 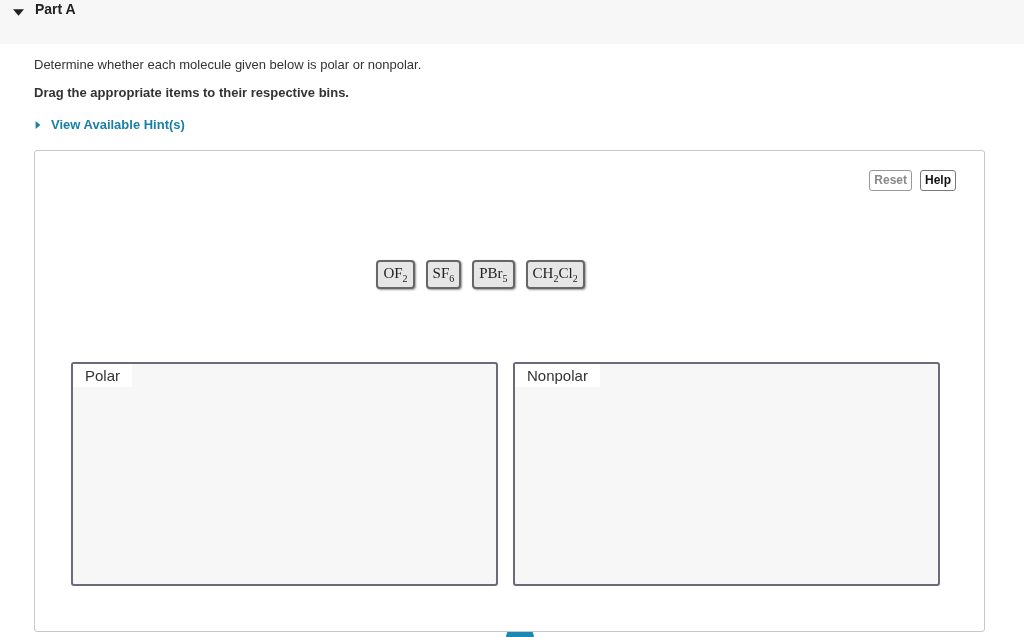 What do you see at coordinates (18, 12) in the screenshot?
I see `collapse-triangle-icon` at bounding box center [18, 12].